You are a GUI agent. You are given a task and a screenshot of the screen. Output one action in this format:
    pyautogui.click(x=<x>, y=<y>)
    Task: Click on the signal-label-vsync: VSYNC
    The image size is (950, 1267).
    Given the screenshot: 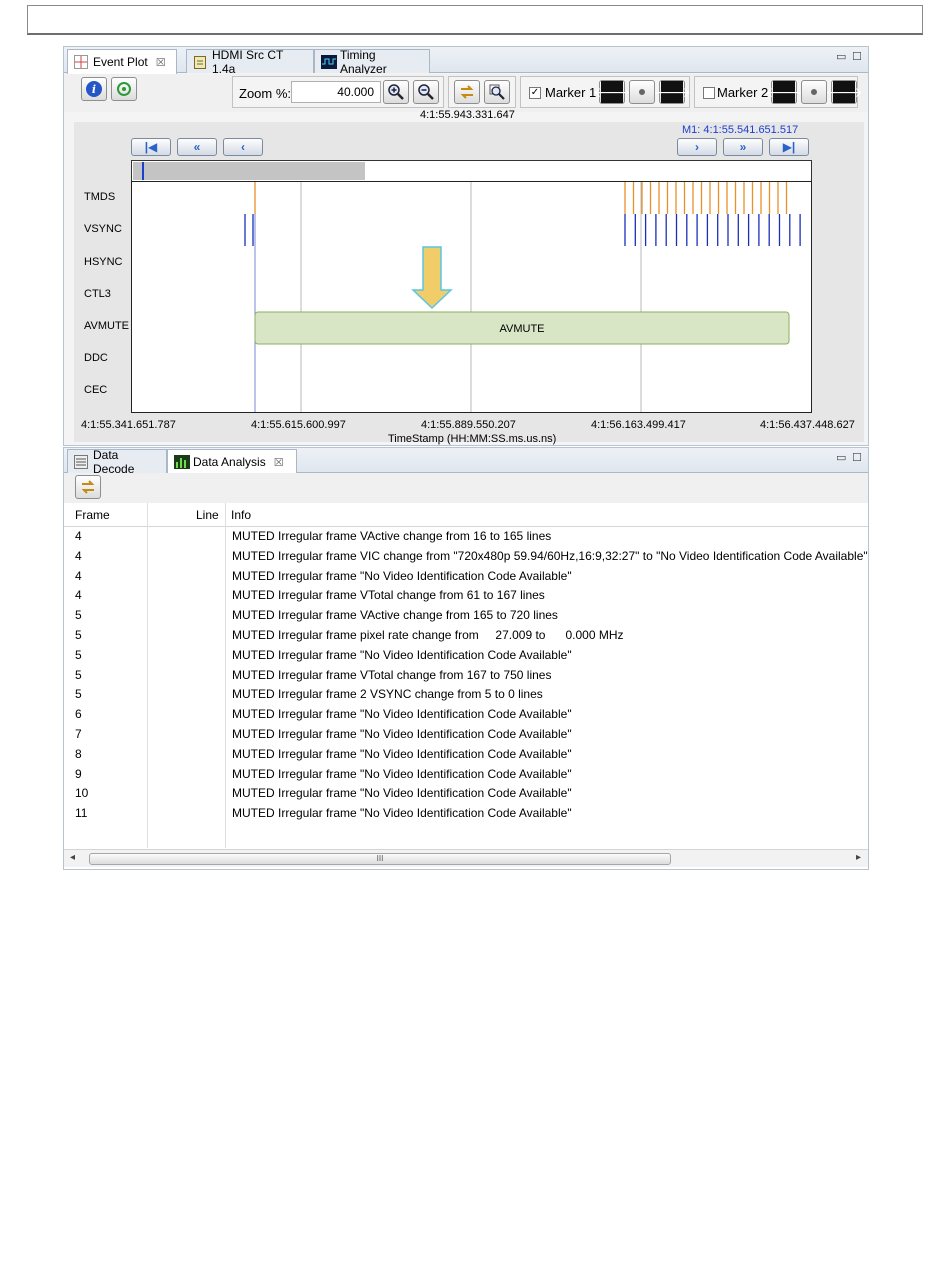 What is the action you would take?
    pyautogui.click(x=103, y=229)
    